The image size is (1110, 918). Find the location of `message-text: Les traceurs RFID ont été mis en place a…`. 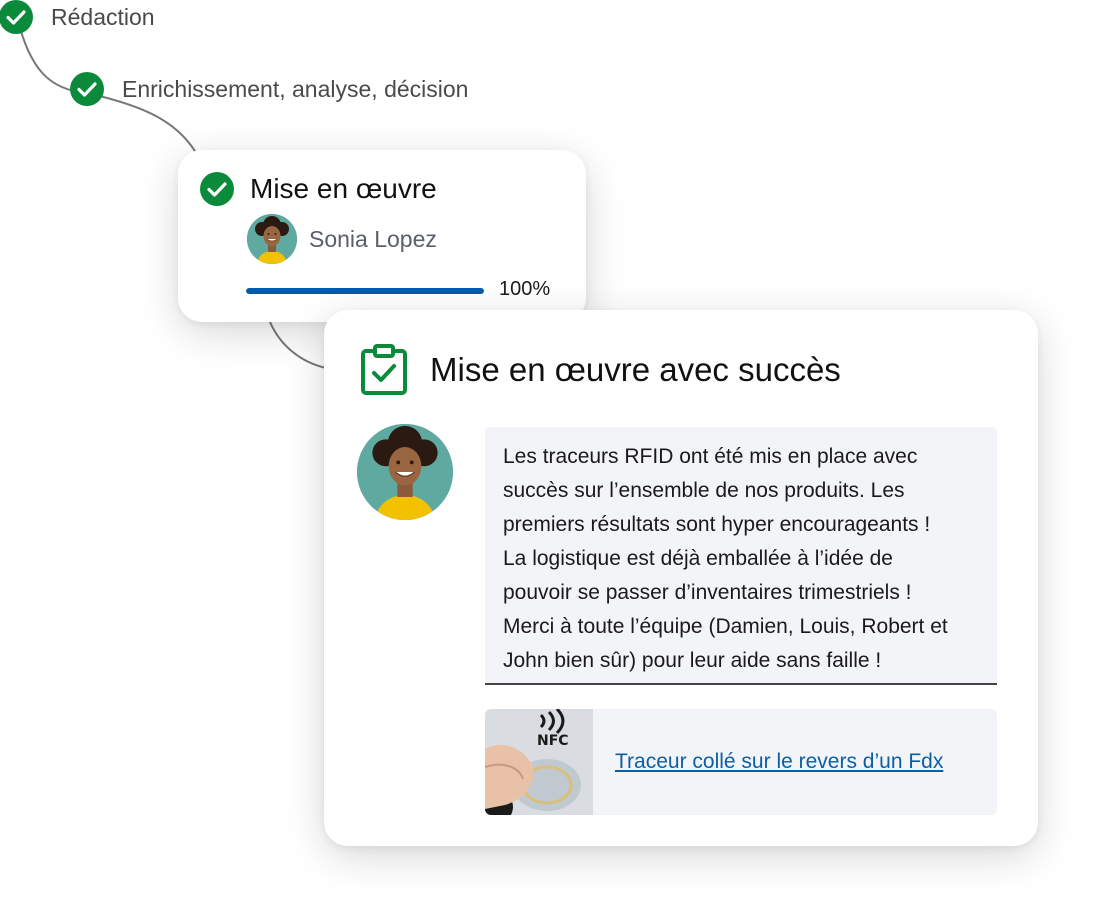

message-text: Les traceurs RFID ont été mis en place a… is located at coordinates (741, 559).